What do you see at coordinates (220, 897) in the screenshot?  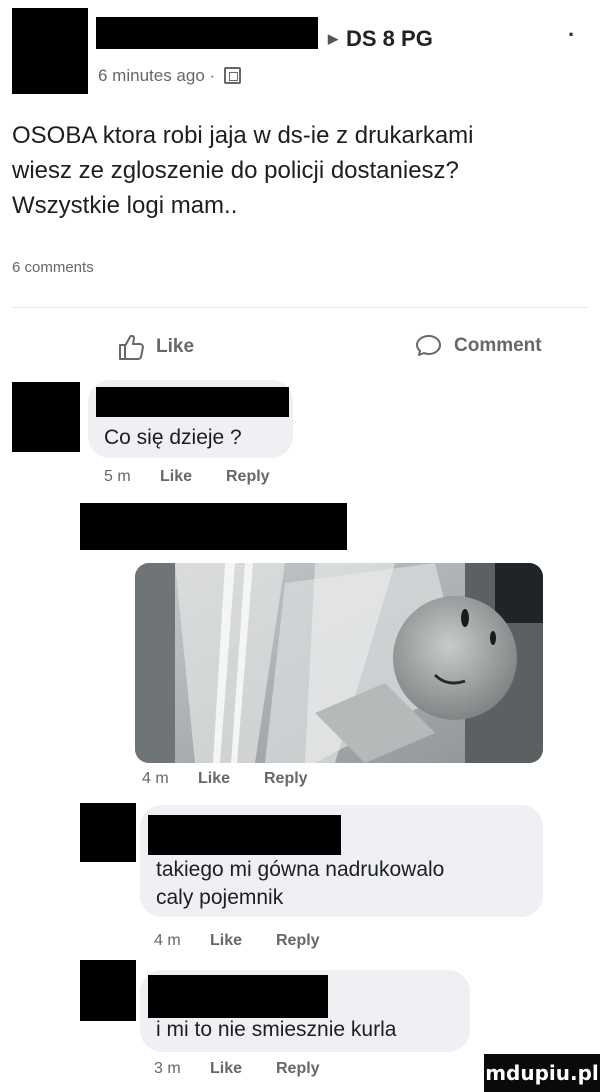 I see `comment-text: caly pojemnik` at bounding box center [220, 897].